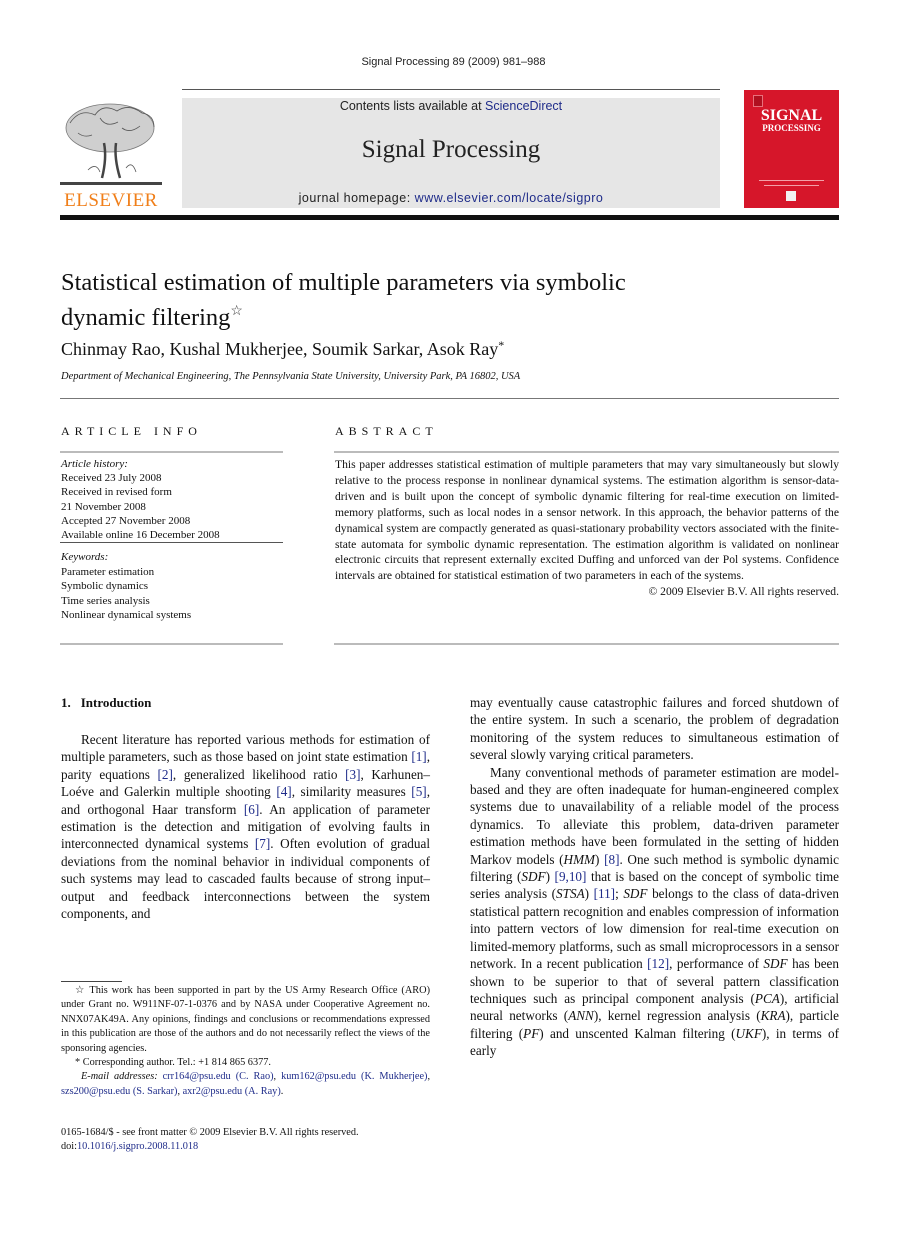 This screenshot has width=907, height=1238. I want to click on cover-title: SIGNAL, so click(791, 115).